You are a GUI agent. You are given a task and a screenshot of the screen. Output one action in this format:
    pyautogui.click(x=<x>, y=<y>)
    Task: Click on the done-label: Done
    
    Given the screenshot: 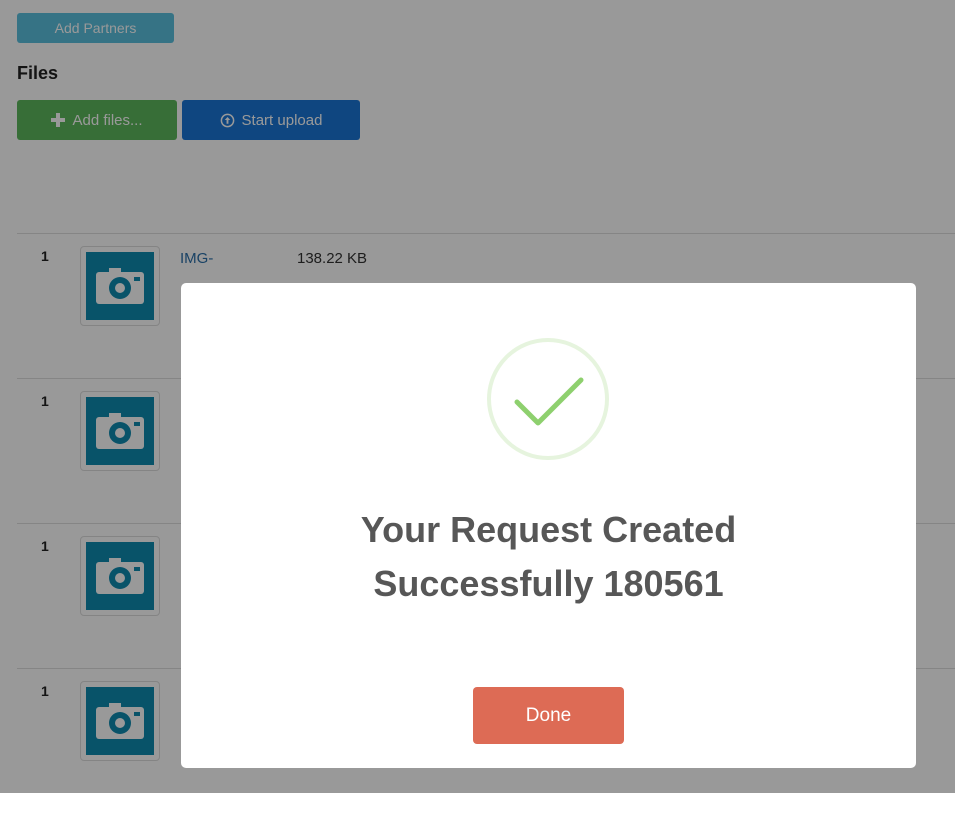 What is the action you would take?
    pyautogui.click(x=548, y=715)
    